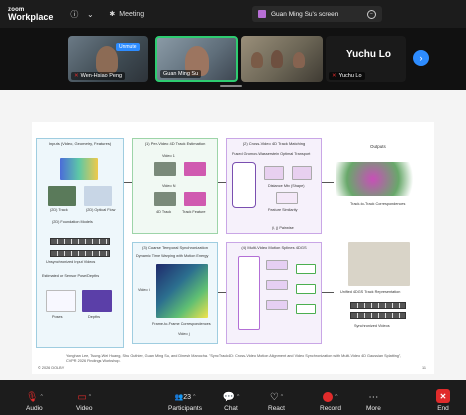 This screenshot has width=466, height=415. Describe the element at coordinates (368, 54) in the screenshot. I see `participant-big-name: Yuchu Lo` at that location.